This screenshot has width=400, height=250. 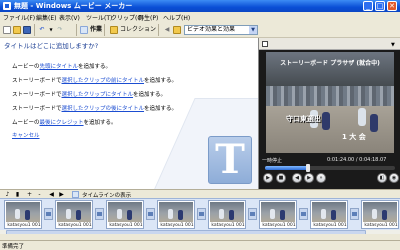 I want to click on video-text-overlay: 守口東選出, so click(x=303, y=119).